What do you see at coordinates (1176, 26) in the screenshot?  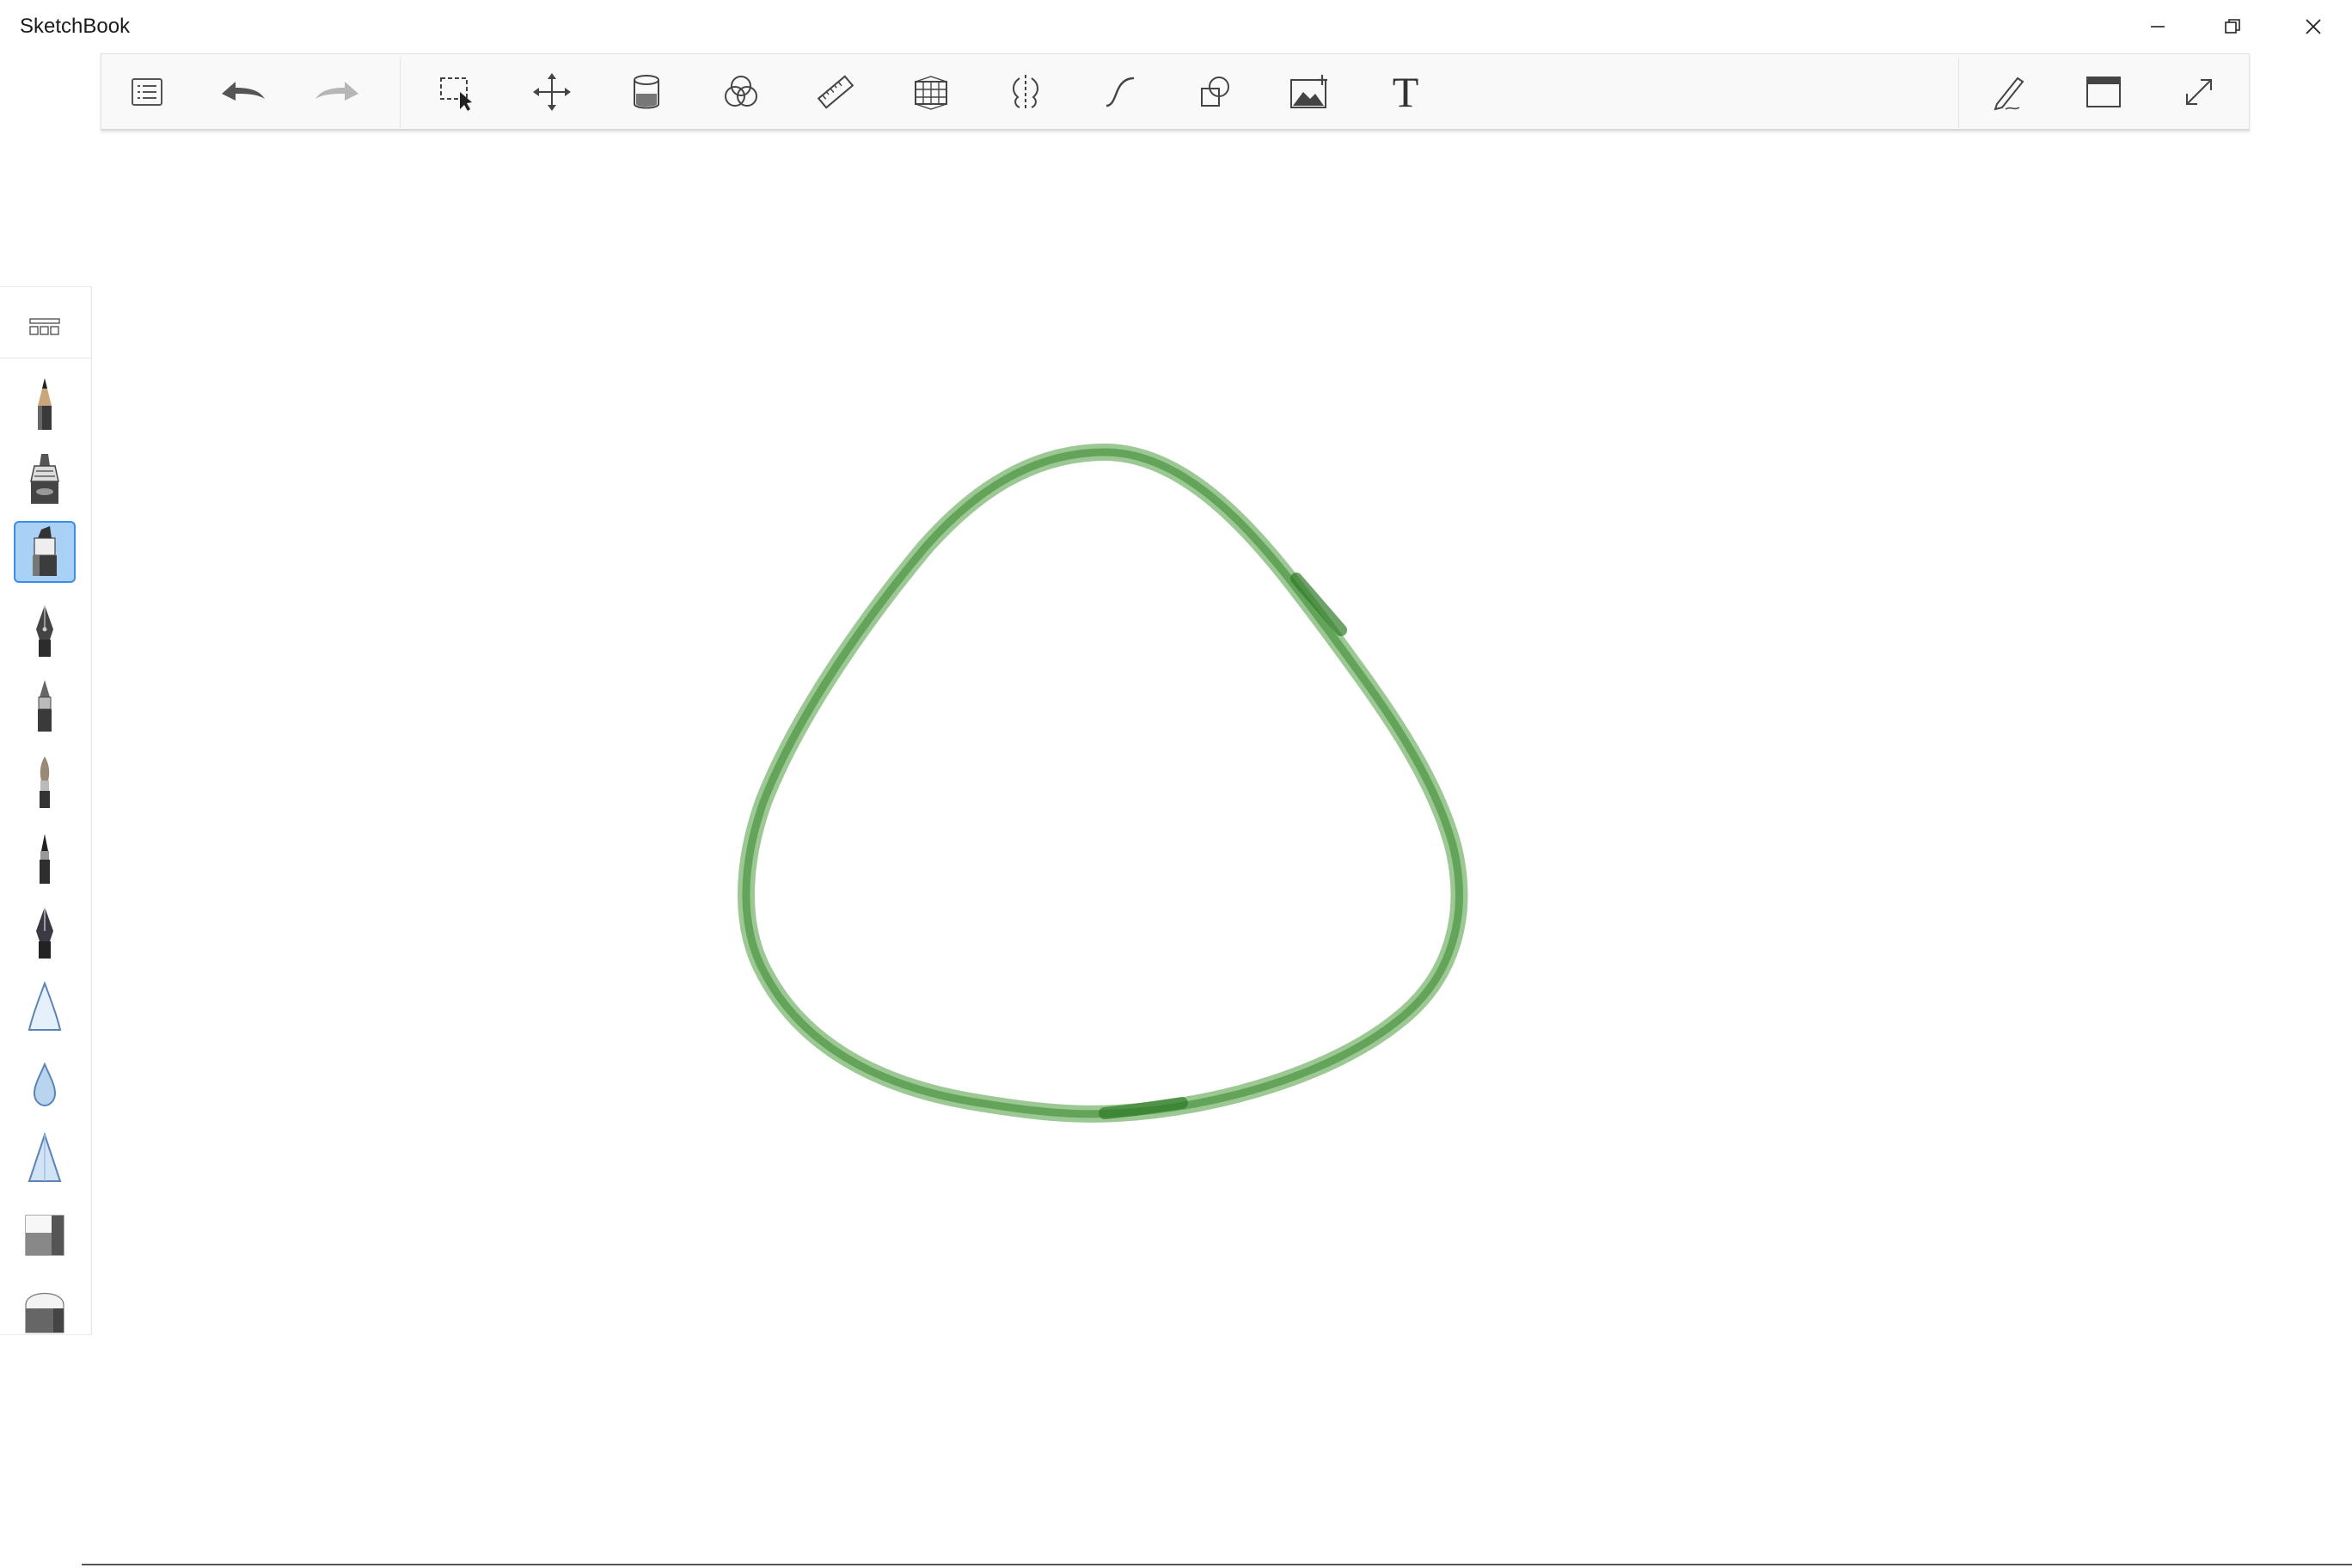 I see `title-bar: SketchBook` at bounding box center [1176, 26].